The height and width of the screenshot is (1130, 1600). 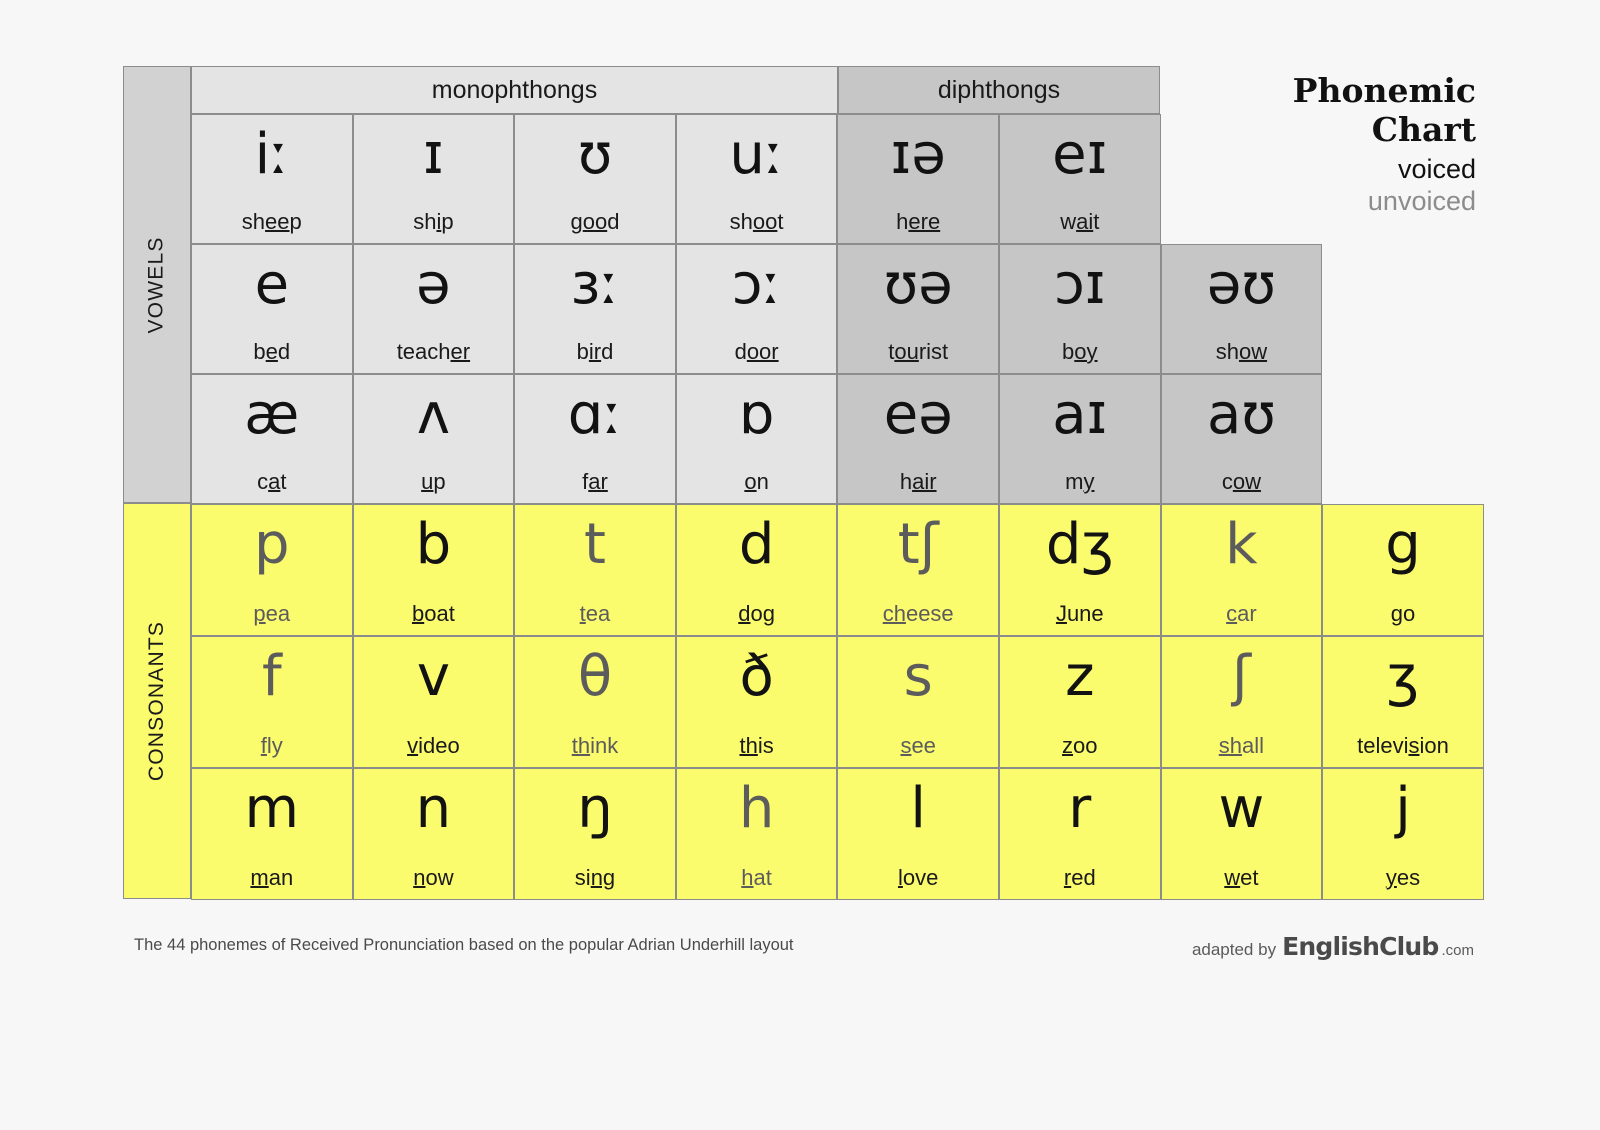 What do you see at coordinates (595, 808) in the screenshot?
I see `phoneme-symbol: ŋ` at bounding box center [595, 808].